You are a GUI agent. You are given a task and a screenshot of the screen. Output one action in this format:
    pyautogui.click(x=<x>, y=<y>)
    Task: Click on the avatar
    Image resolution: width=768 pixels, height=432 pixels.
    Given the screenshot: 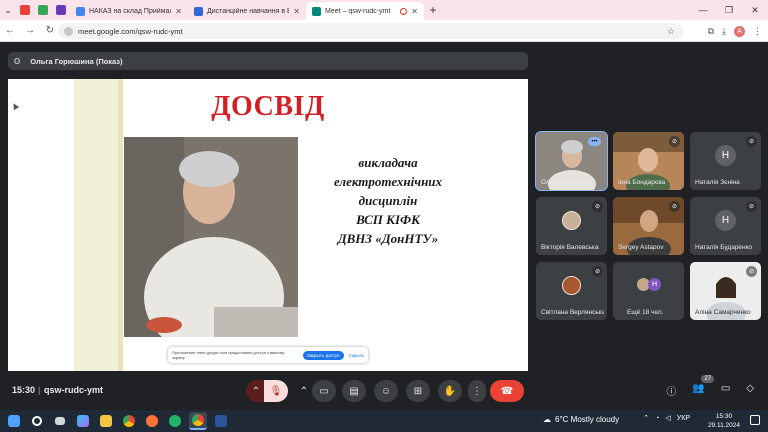 What is the action you would take?
    pyautogui.click(x=571, y=220)
    